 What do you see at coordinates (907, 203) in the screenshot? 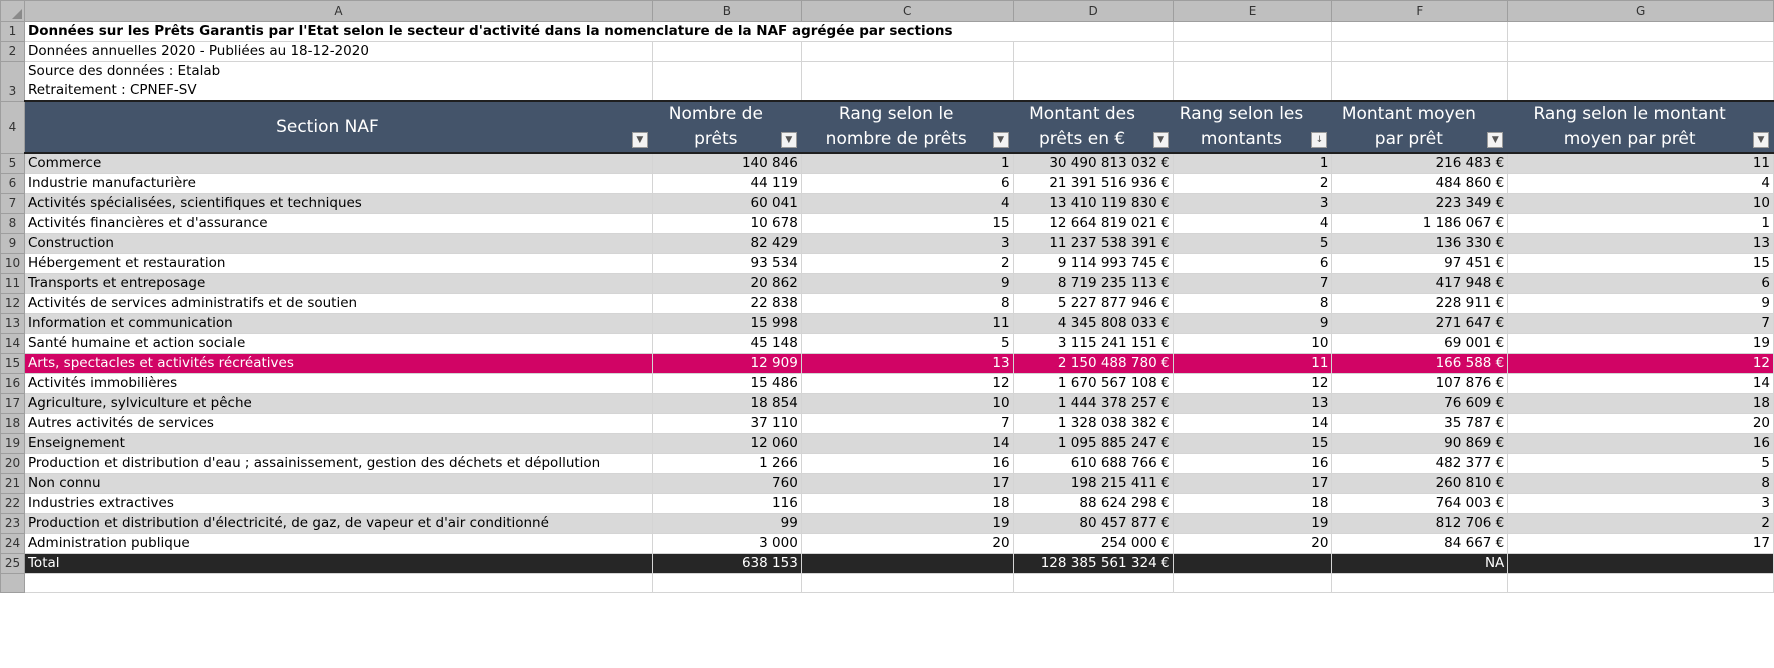
I see `cell-rang-nombre: 4` at bounding box center [907, 203].